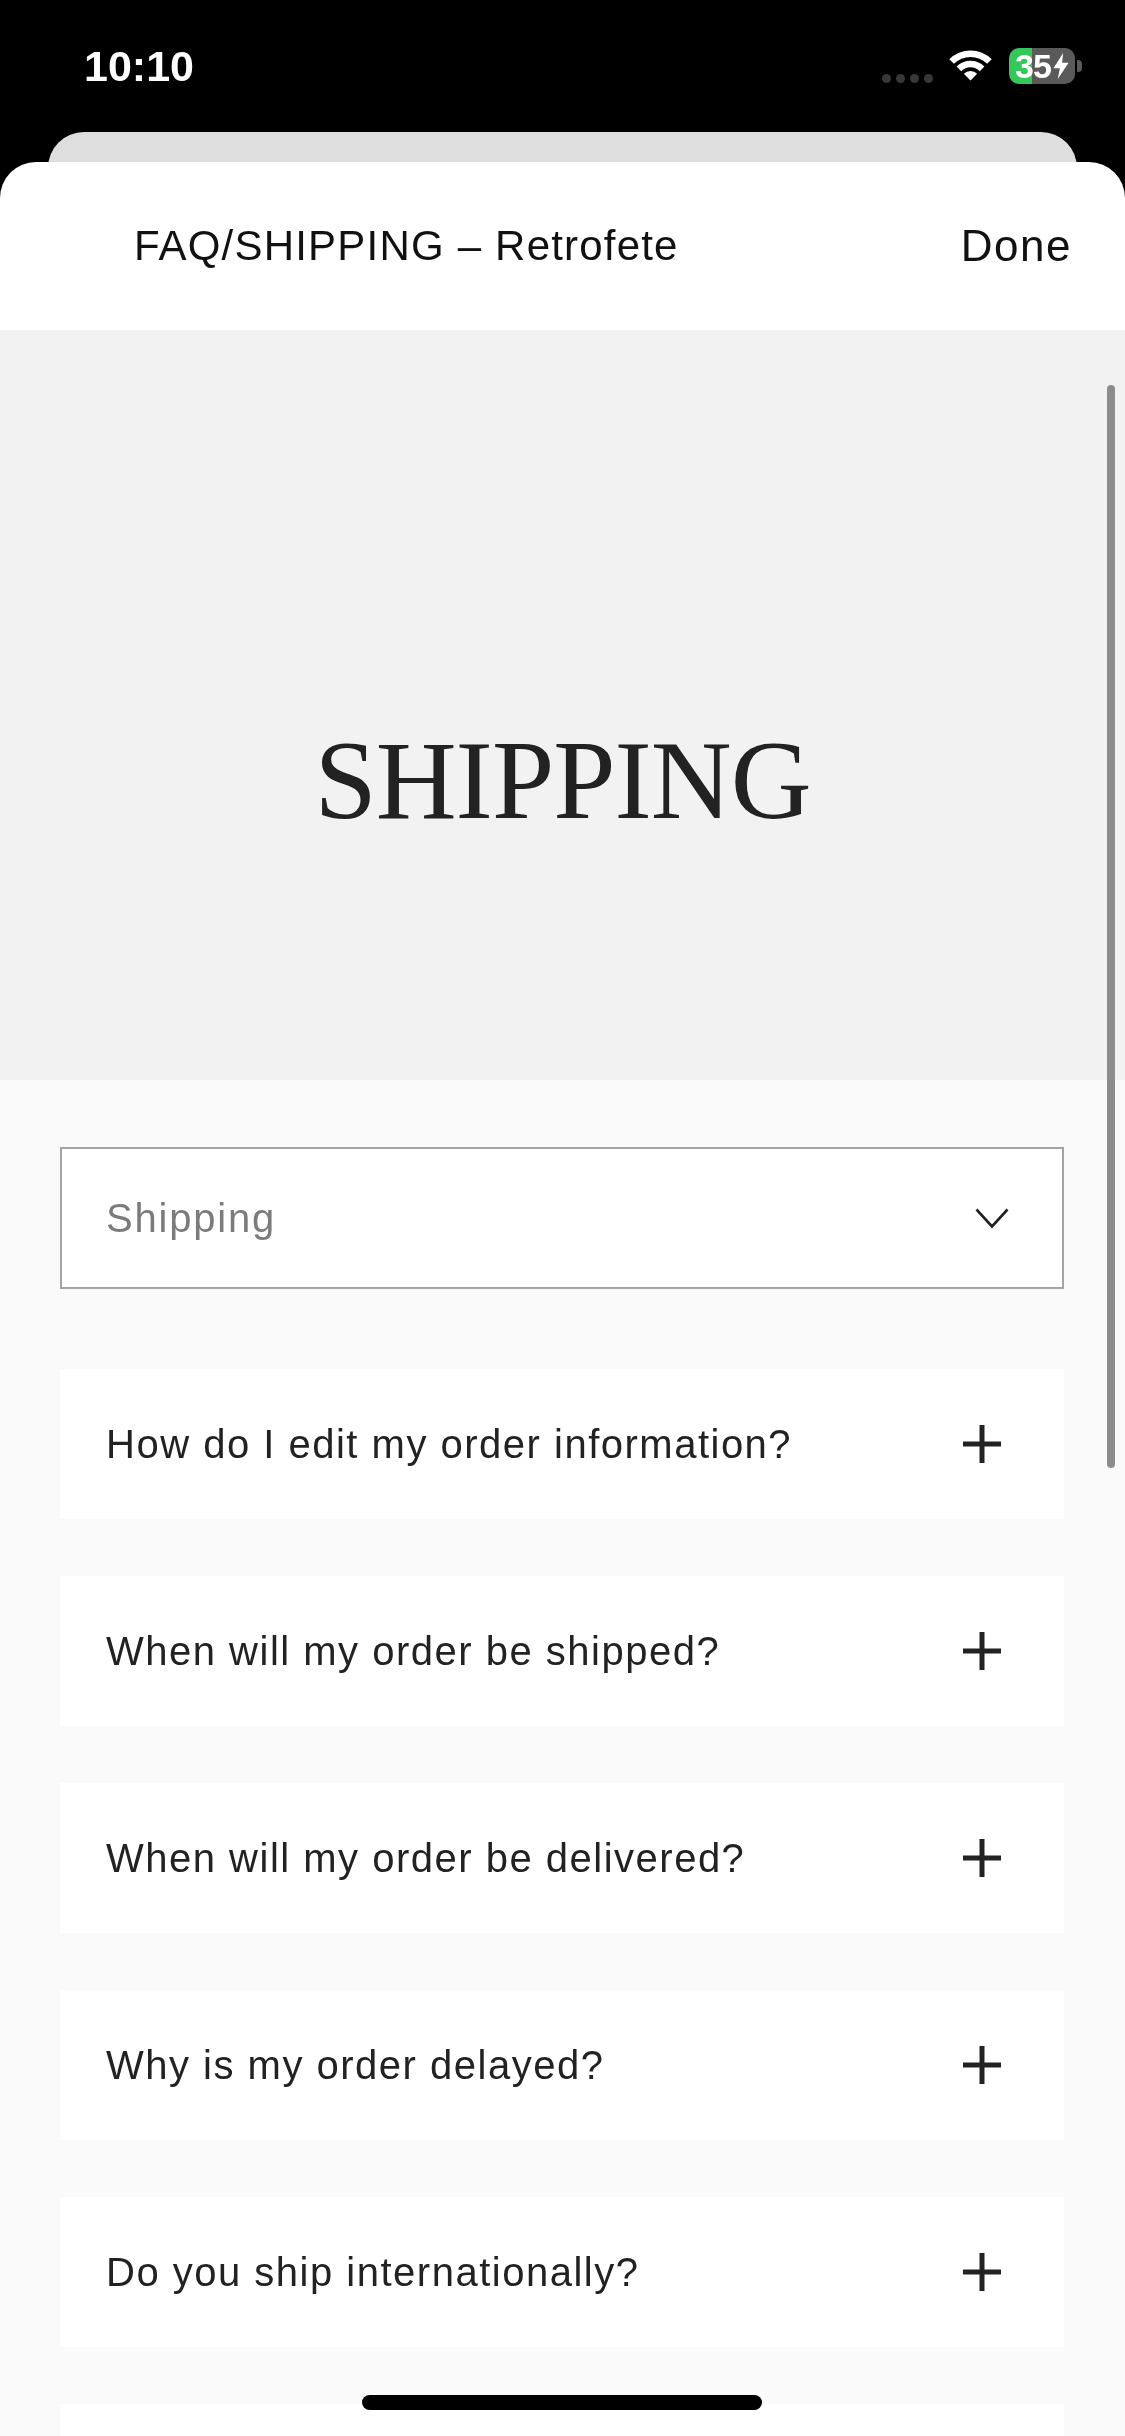  What do you see at coordinates (562, 1444) in the screenshot?
I see `faq-item: How do I edit my order information?` at bounding box center [562, 1444].